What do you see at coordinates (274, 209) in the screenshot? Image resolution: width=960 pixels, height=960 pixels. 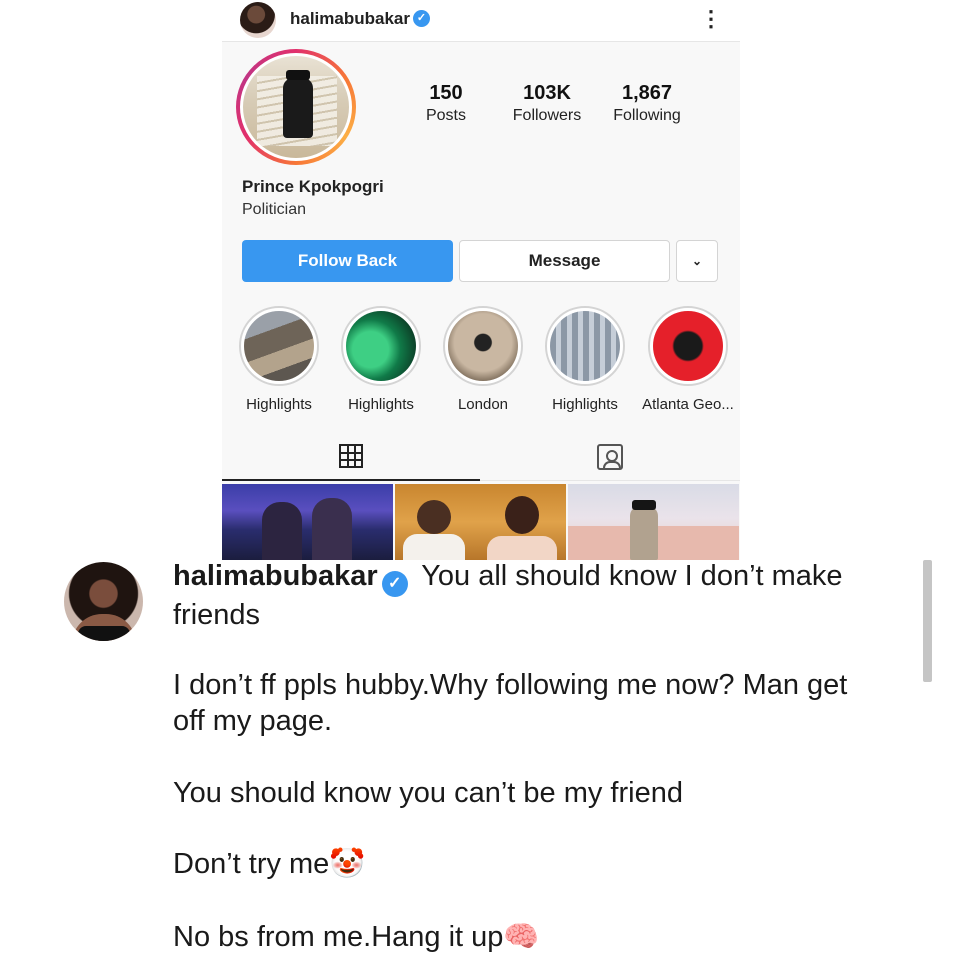 I see `profile-bio: Politician` at bounding box center [274, 209].